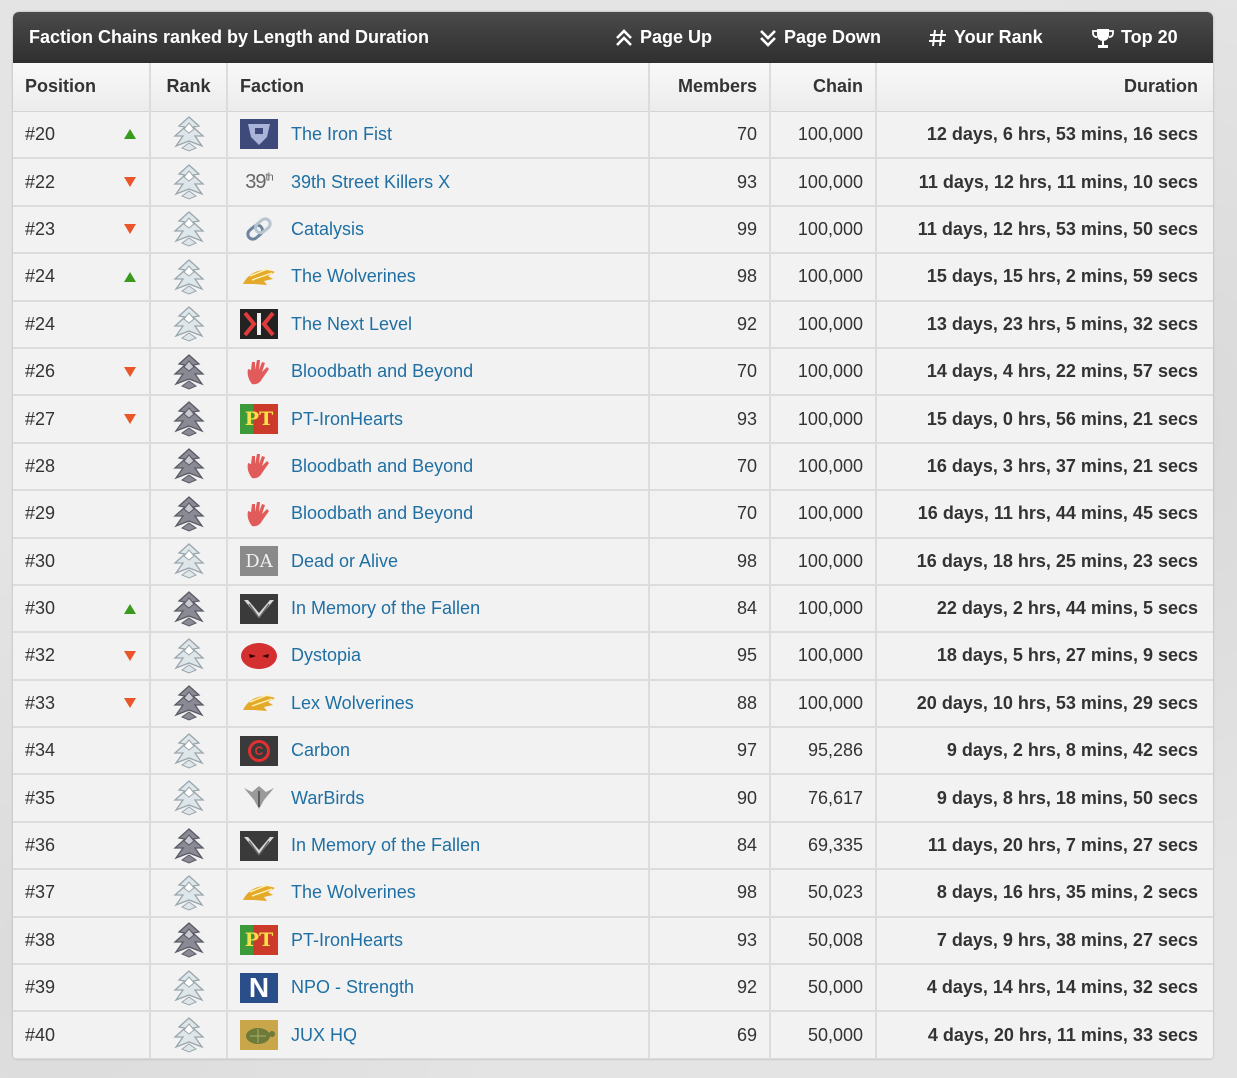 The image size is (1237, 1078). Describe the element at coordinates (82, 798) in the screenshot. I see `position-cell: #35` at that location.